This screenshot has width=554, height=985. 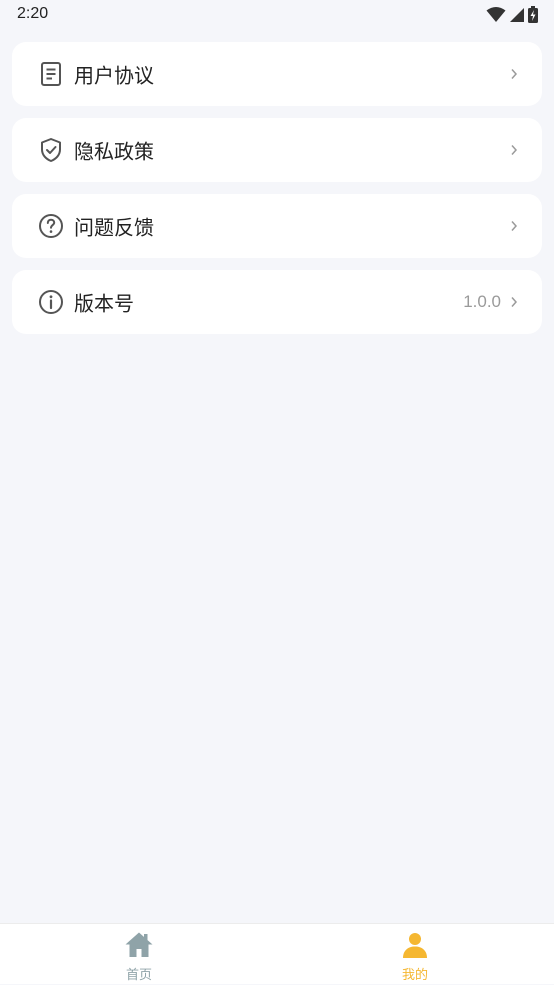 What do you see at coordinates (104, 303) in the screenshot?
I see `menu-item-label: 版本号` at bounding box center [104, 303].